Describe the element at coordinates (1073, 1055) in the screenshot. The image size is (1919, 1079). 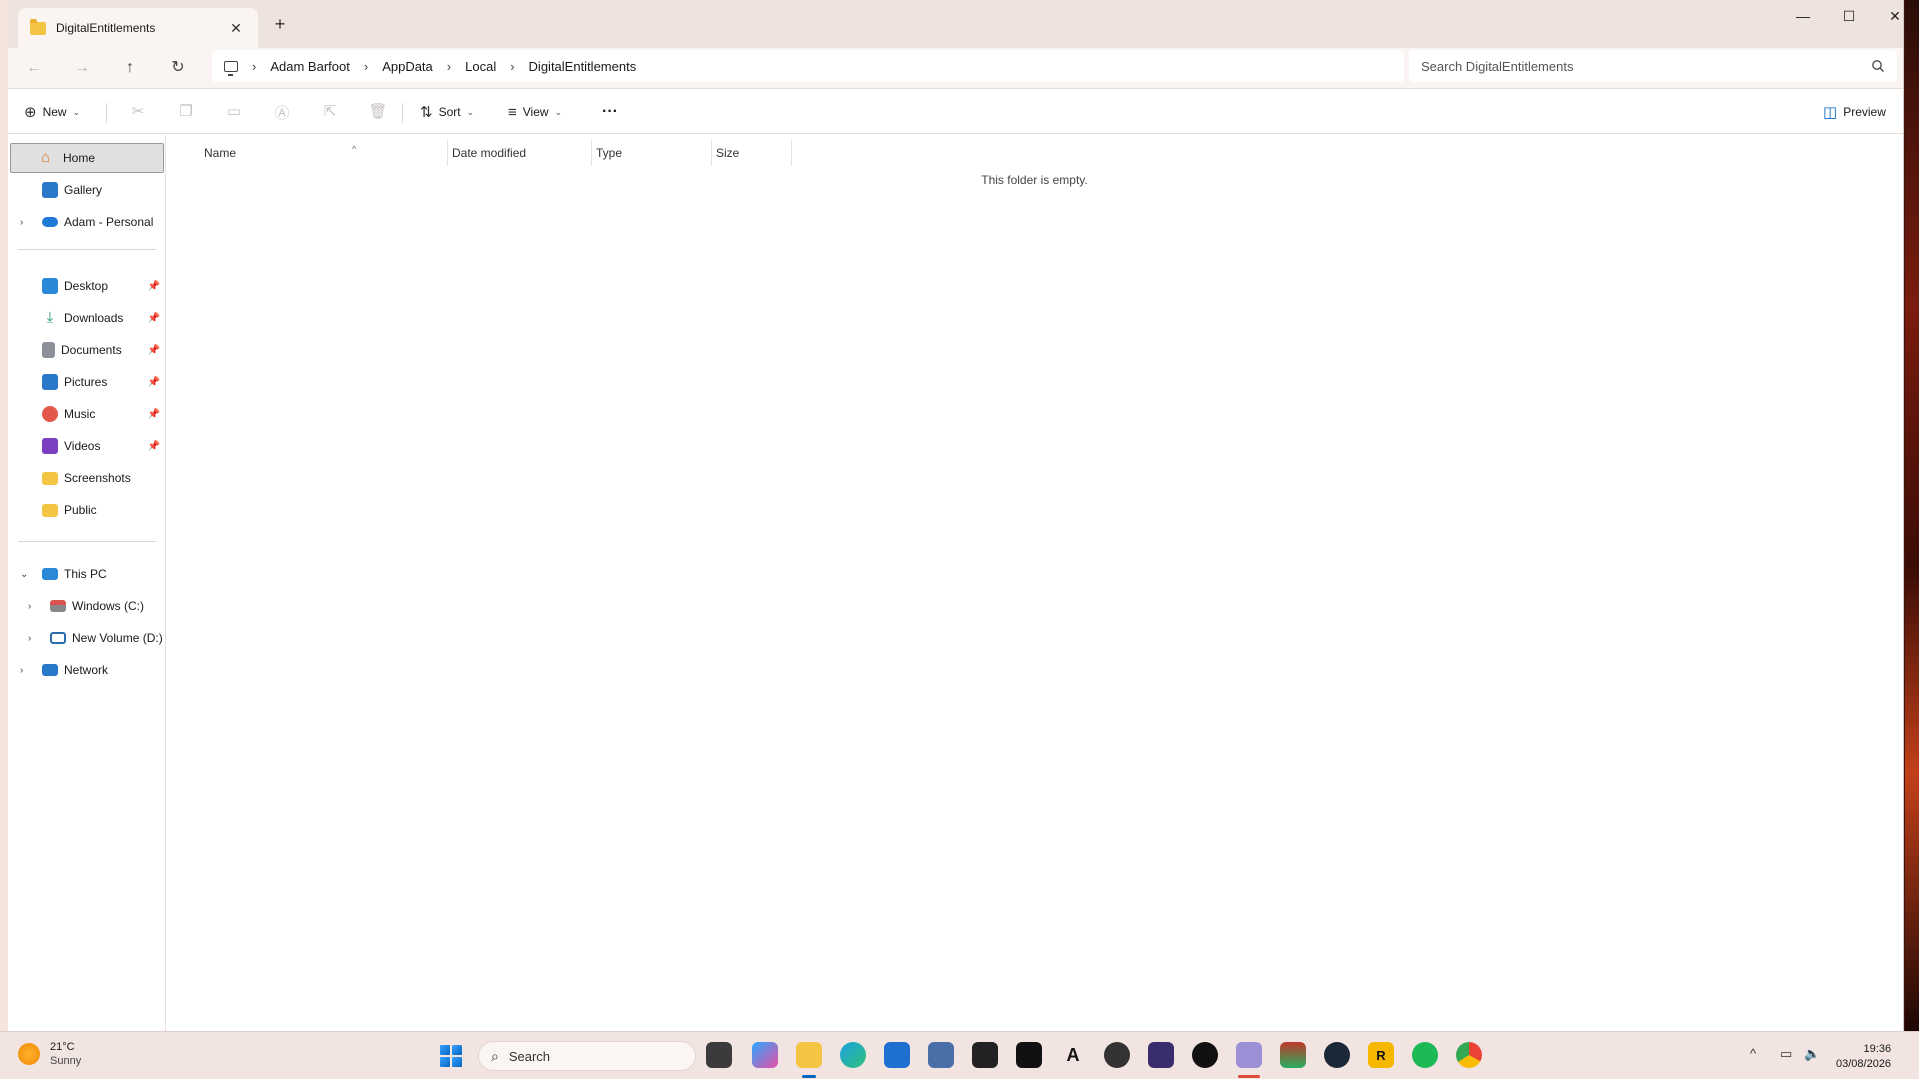
I see `app-icon: A` at that location.